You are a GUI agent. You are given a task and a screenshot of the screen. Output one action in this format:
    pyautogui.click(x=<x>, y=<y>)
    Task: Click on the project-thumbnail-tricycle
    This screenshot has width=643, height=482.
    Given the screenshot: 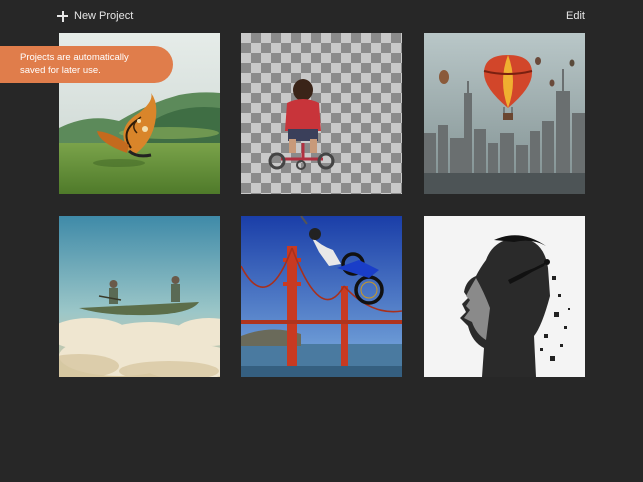 What is the action you would take?
    pyautogui.click(x=321, y=113)
    